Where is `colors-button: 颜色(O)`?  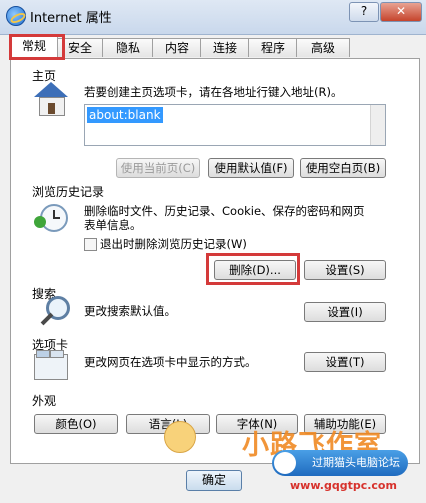 colors-button: 颜色(O) is located at coordinates (76, 424).